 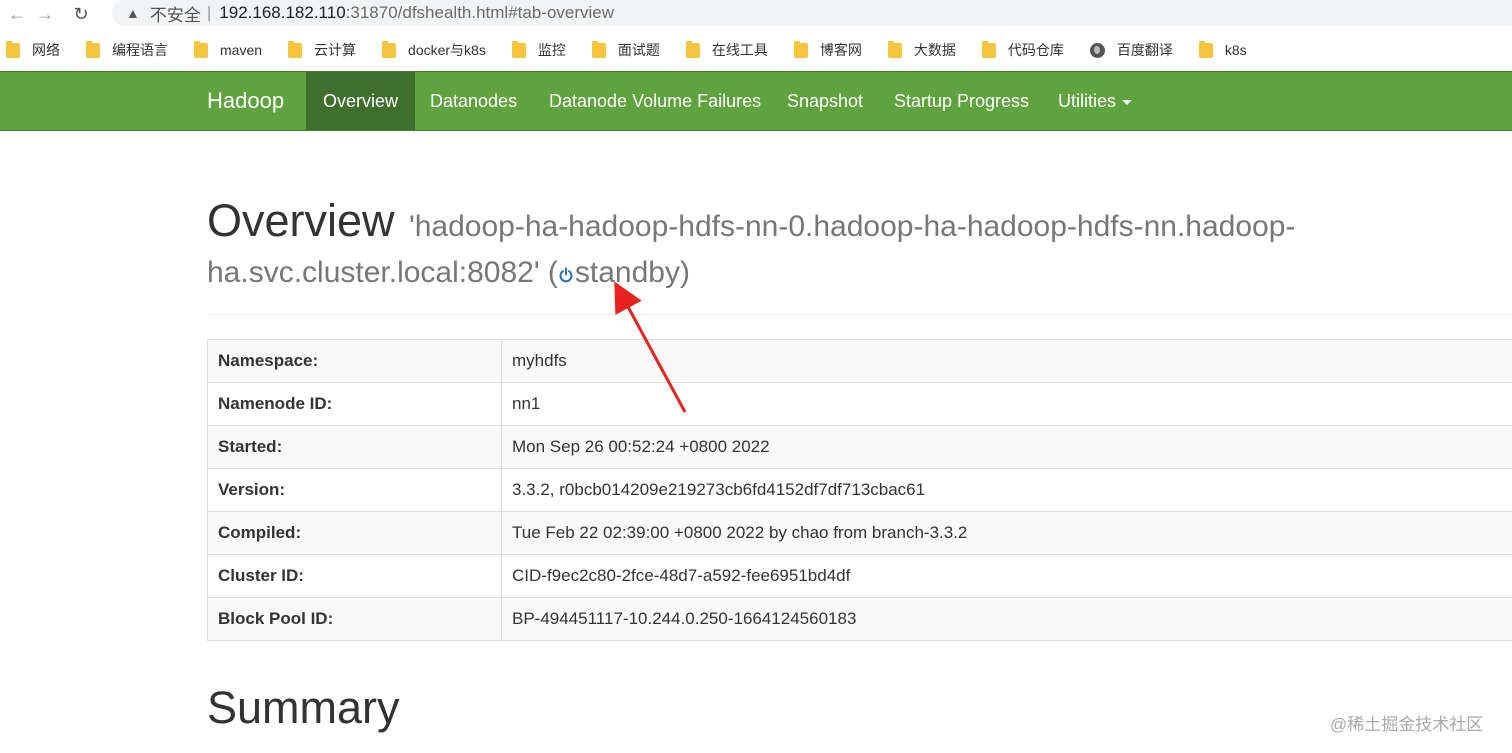 What do you see at coordinates (1022, 50) in the screenshot?
I see `bookmark-item: 代码仓库` at bounding box center [1022, 50].